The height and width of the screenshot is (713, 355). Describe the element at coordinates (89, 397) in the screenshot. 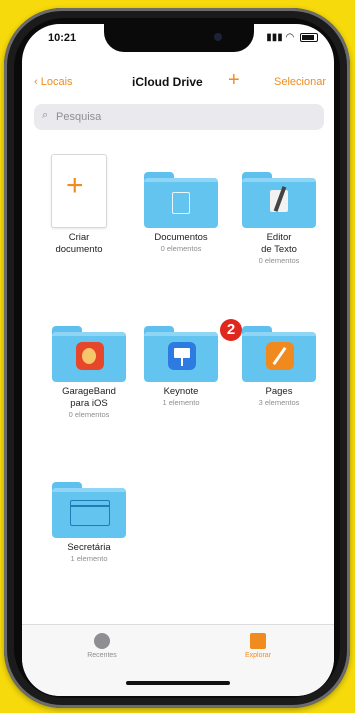

I see `item-name: GarageBand para iOS` at that location.